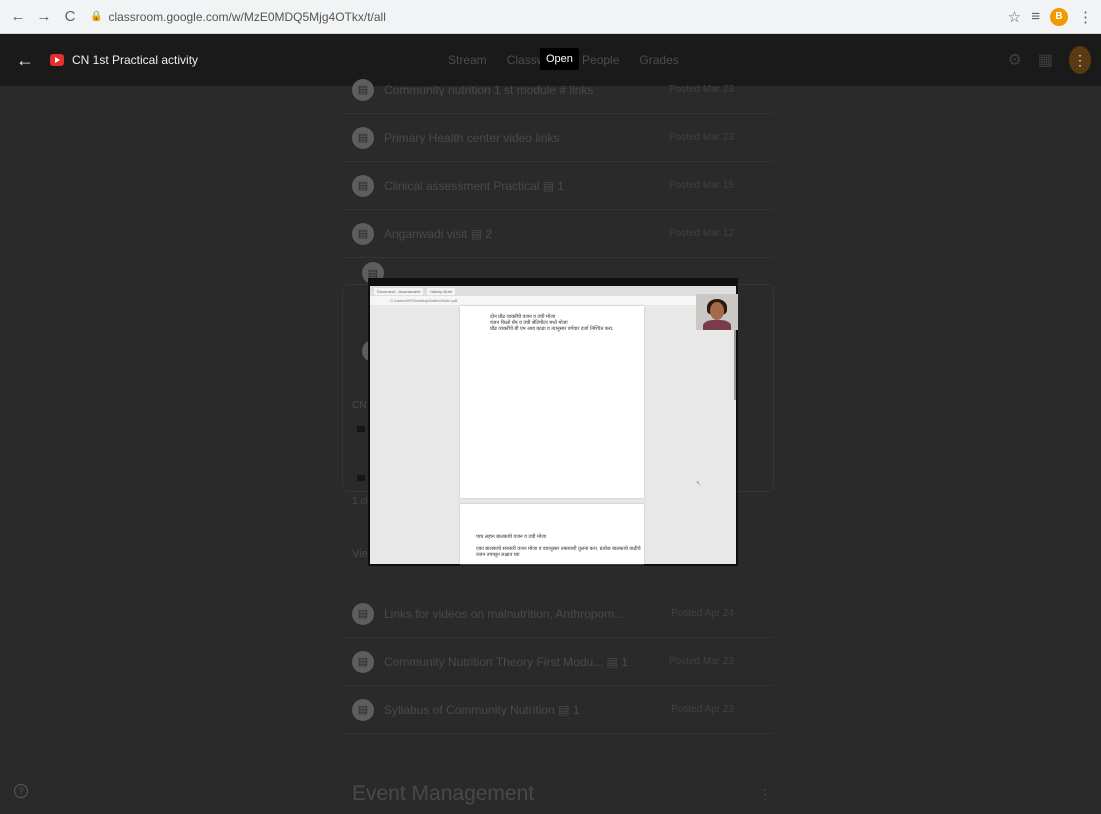 The image size is (1101, 814). What do you see at coordinates (498, 555) in the screenshot?
I see `doc-line: वजन तपासून लक्षात घ्या` at bounding box center [498, 555].